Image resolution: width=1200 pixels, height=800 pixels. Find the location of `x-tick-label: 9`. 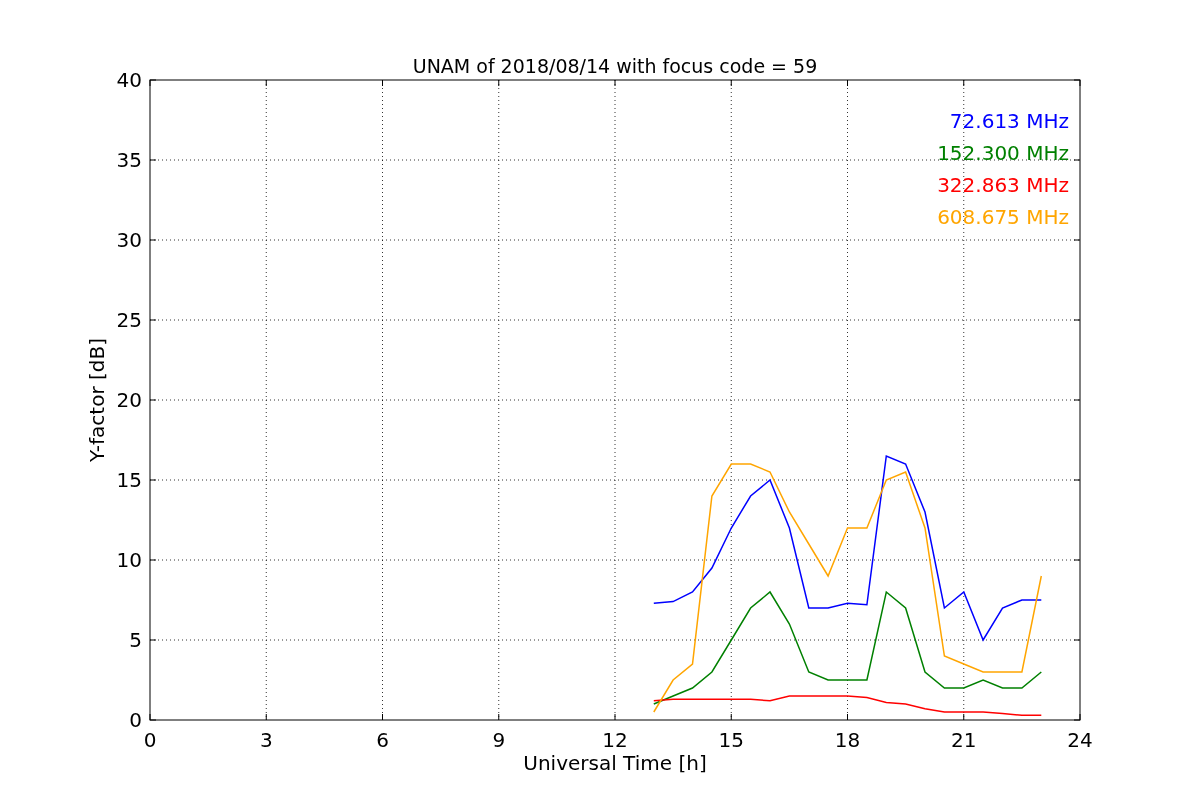

x-tick-label: 9 is located at coordinates (499, 740).